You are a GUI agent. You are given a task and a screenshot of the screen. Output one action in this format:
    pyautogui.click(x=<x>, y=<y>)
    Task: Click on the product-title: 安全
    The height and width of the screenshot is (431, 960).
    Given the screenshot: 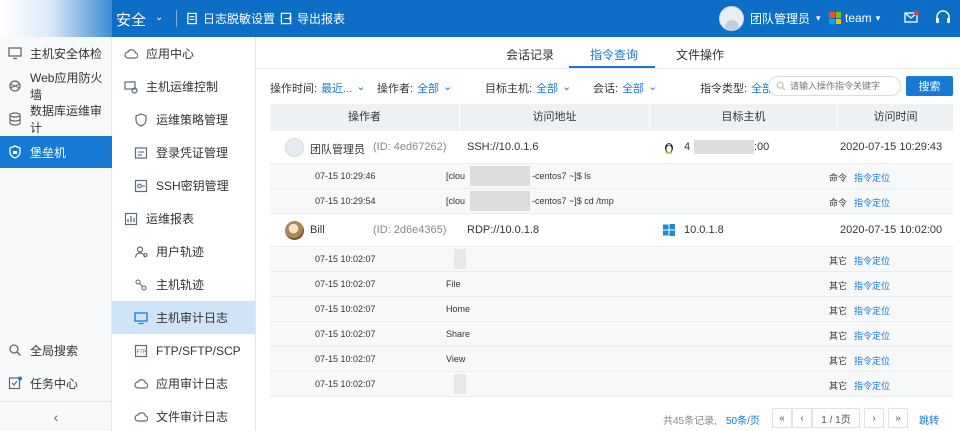 What is the action you would take?
    pyautogui.click(x=131, y=19)
    